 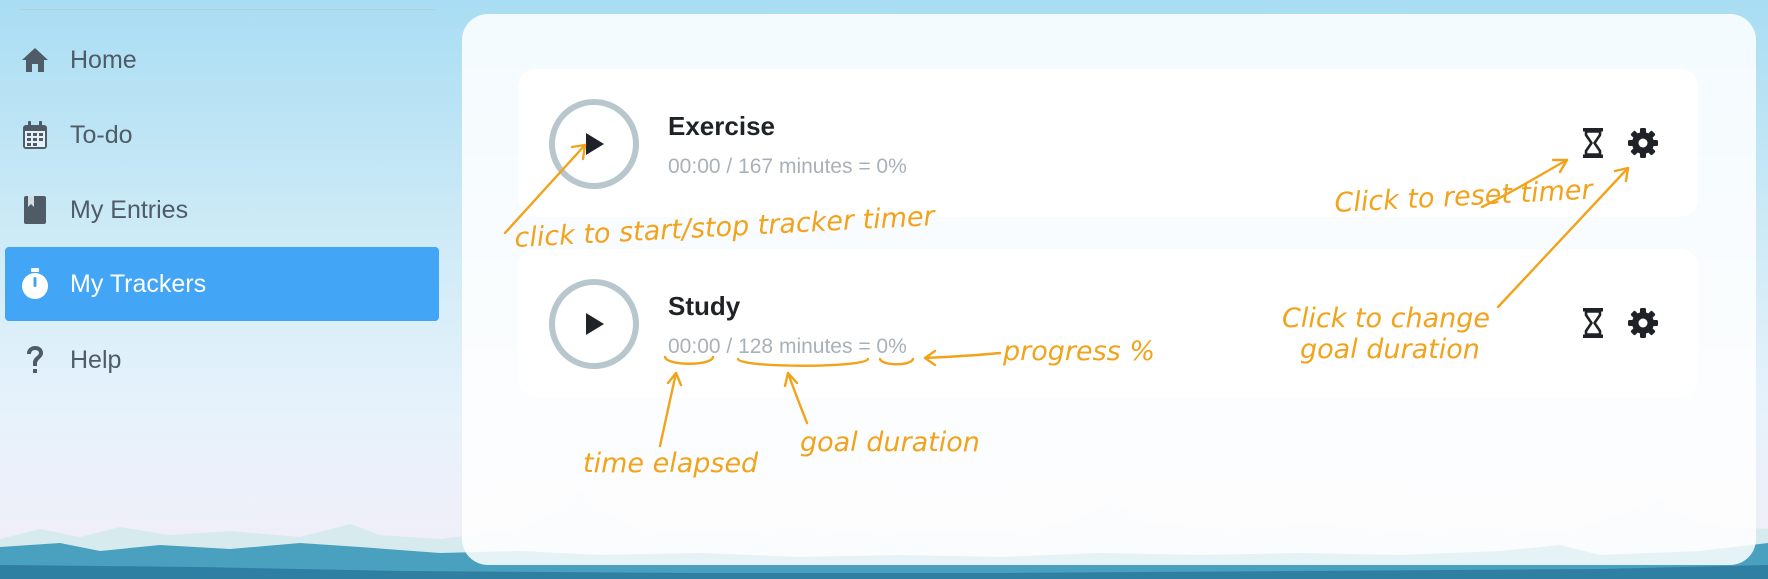 What do you see at coordinates (35, 135) in the screenshot?
I see `calendar-icon` at bounding box center [35, 135].